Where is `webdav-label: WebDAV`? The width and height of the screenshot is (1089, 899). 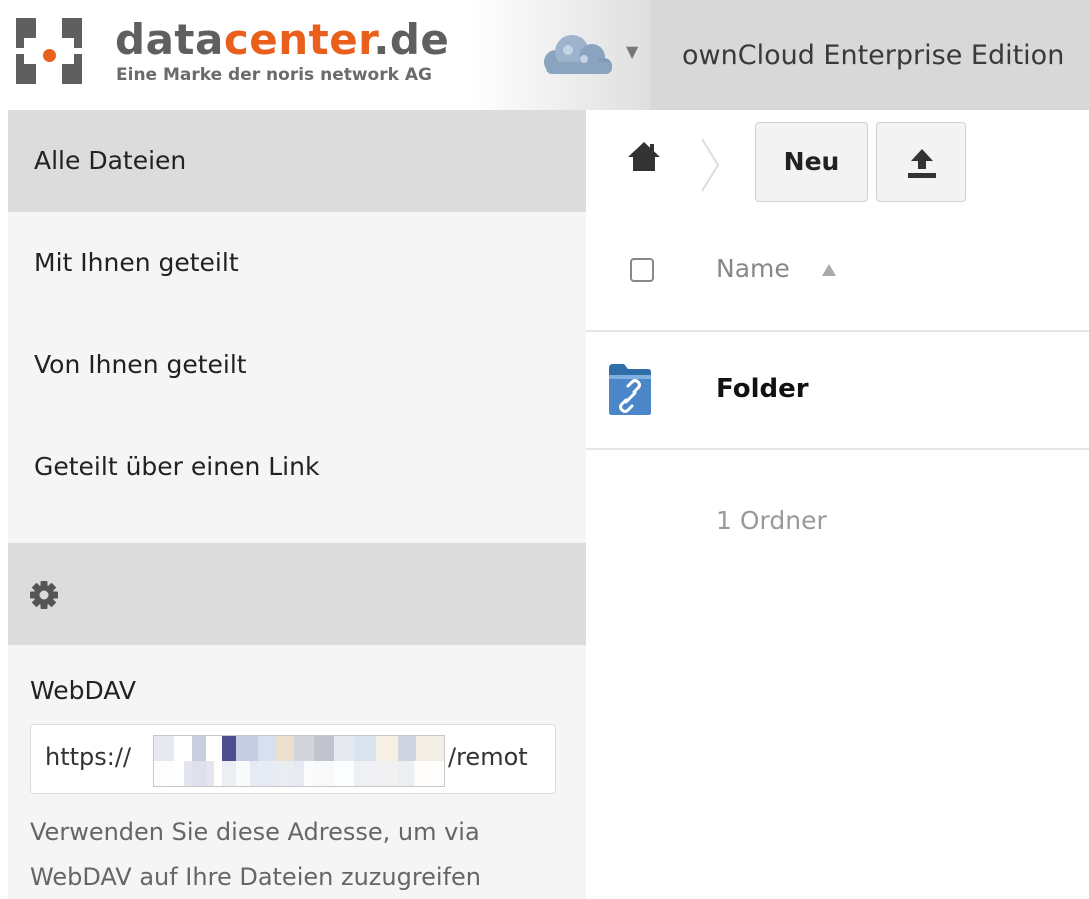
webdav-label: WebDAV is located at coordinates (83, 690).